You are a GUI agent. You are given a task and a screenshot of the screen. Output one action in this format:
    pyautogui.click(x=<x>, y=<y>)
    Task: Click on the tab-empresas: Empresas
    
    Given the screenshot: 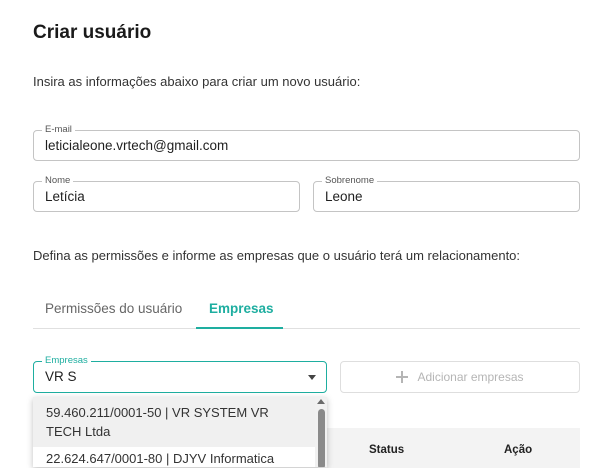 What is the action you would take?
    pyautogui.click(x=241, y=308)
    